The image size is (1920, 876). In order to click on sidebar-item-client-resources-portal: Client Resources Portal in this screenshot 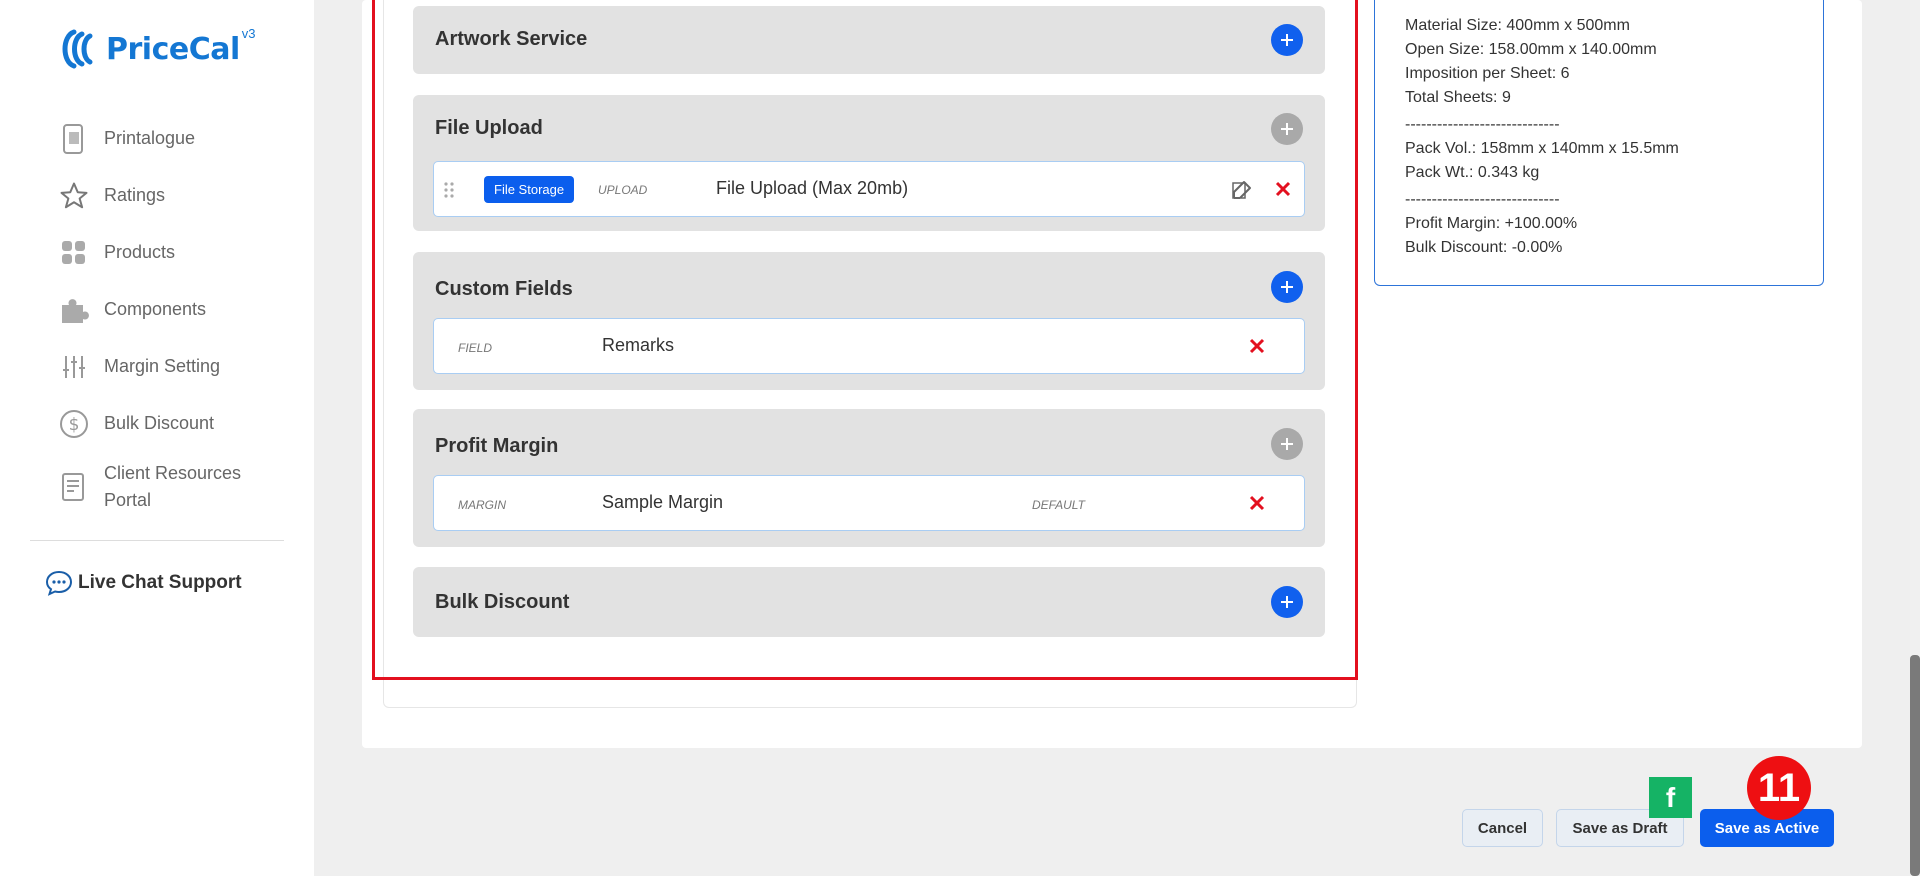, I will do `click(173, 487)`.